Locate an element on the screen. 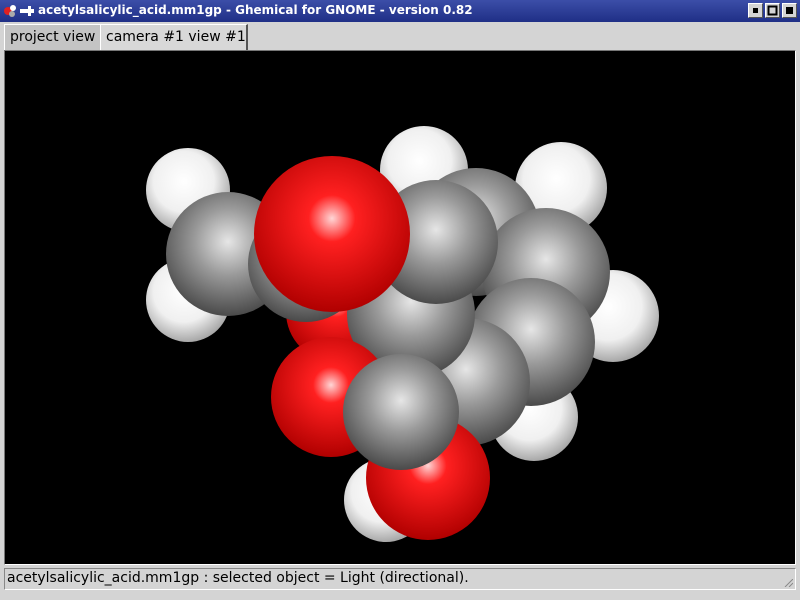  minimize-button is located at coordinates (755, 10).